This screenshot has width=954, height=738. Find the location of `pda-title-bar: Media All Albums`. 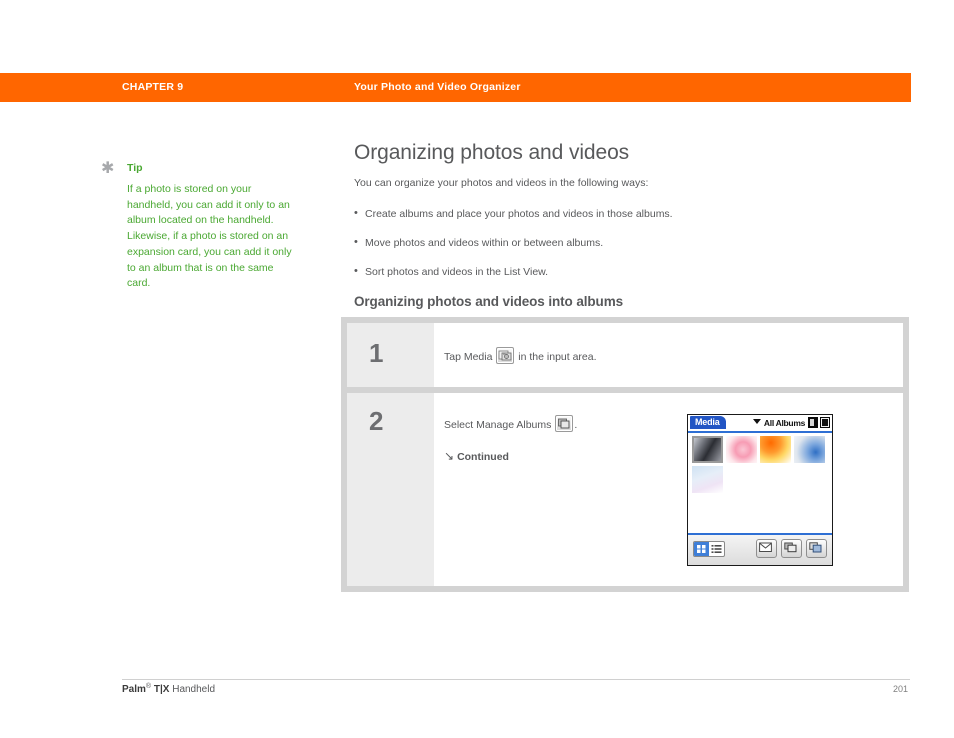

pda-title-bar: Media All Albums is located at coordinates (760, 424).